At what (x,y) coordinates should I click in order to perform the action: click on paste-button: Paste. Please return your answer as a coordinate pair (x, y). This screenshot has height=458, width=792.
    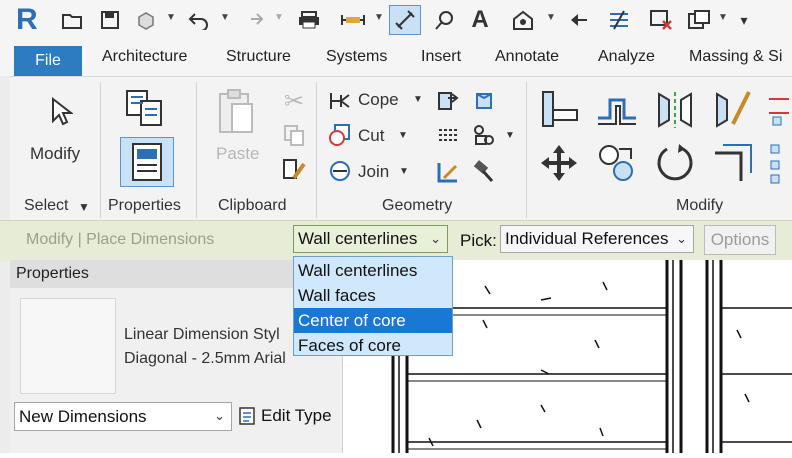
    Looking at the image, I should click on (237, 154).